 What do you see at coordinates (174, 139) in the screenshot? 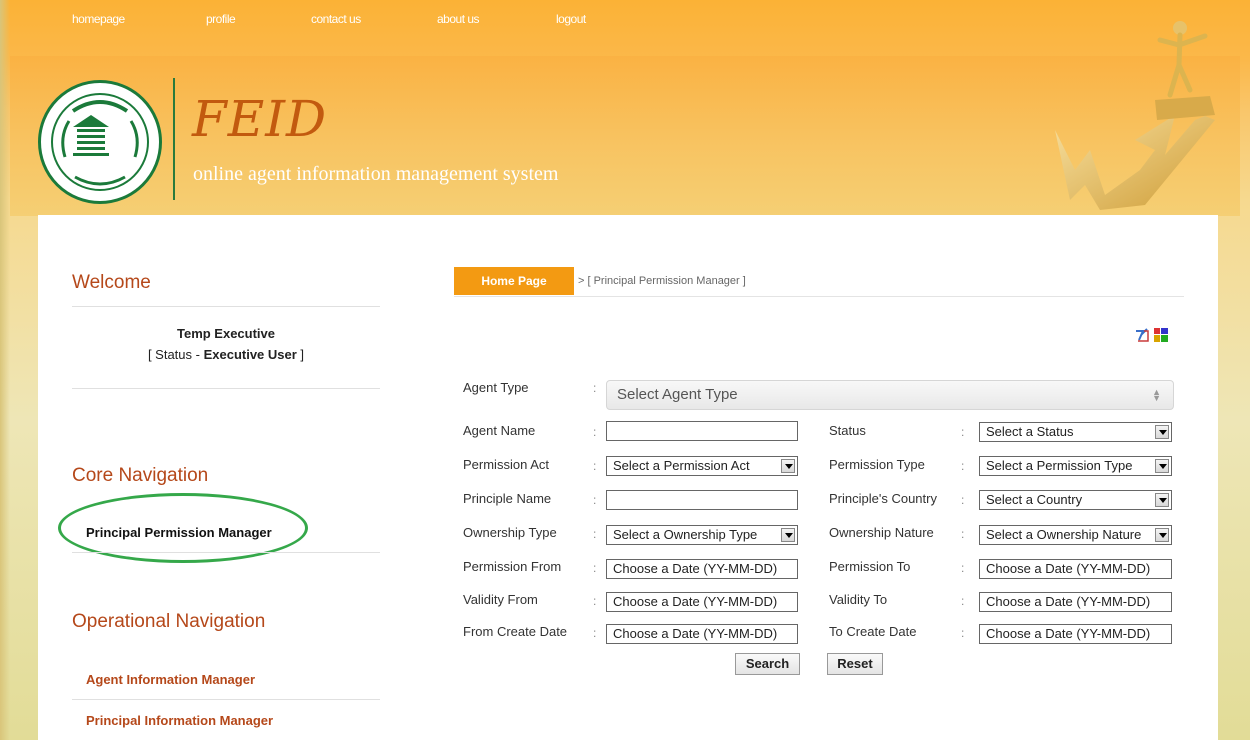
I see `header-divider` at bounding box center [174, 139].